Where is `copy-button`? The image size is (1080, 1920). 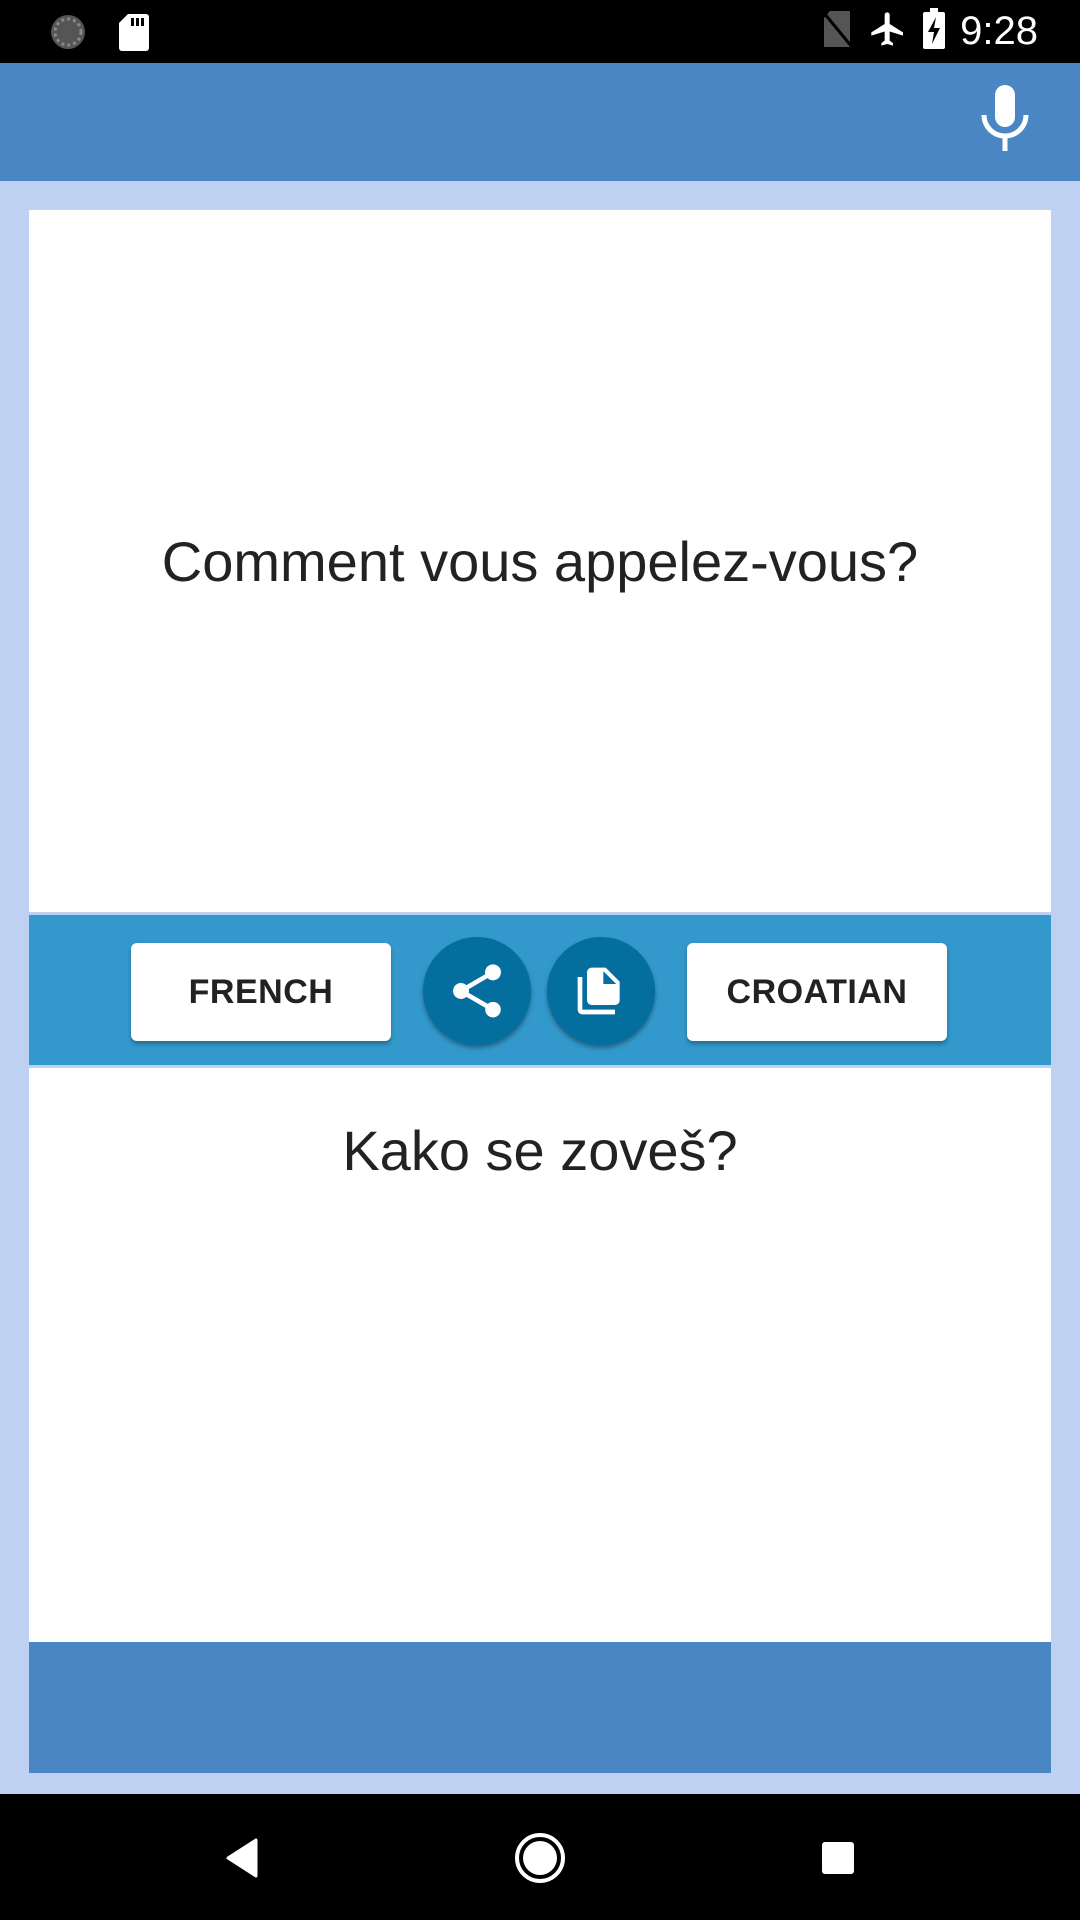
copy-button is located at coordinates (601, 991).